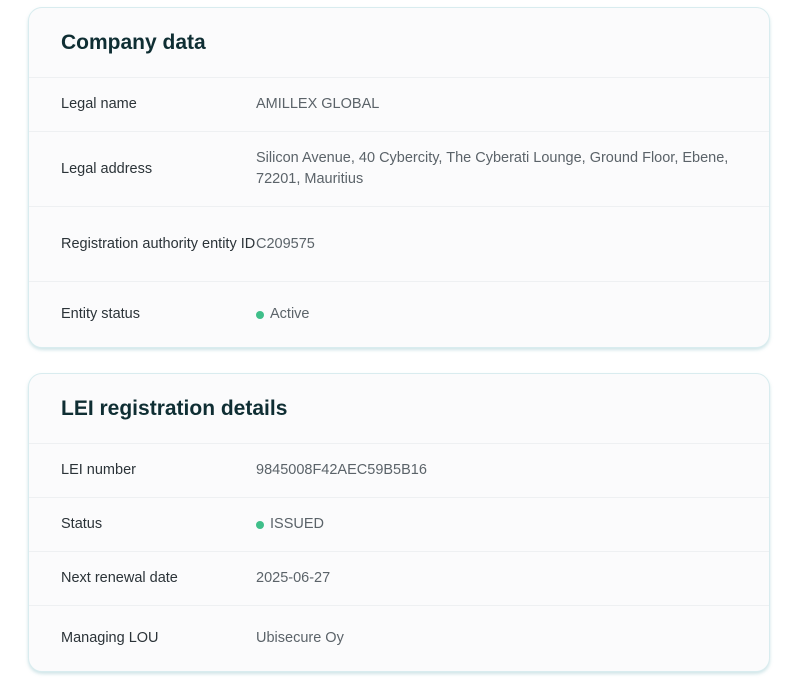 Image resolution: width=786 pixels, height=699 pixels. What do you see at coordinates (318, 104) in the screenshot?
I see `legal-name-value: AMILLEX GLOBAL` at bounding box center [318, 104].